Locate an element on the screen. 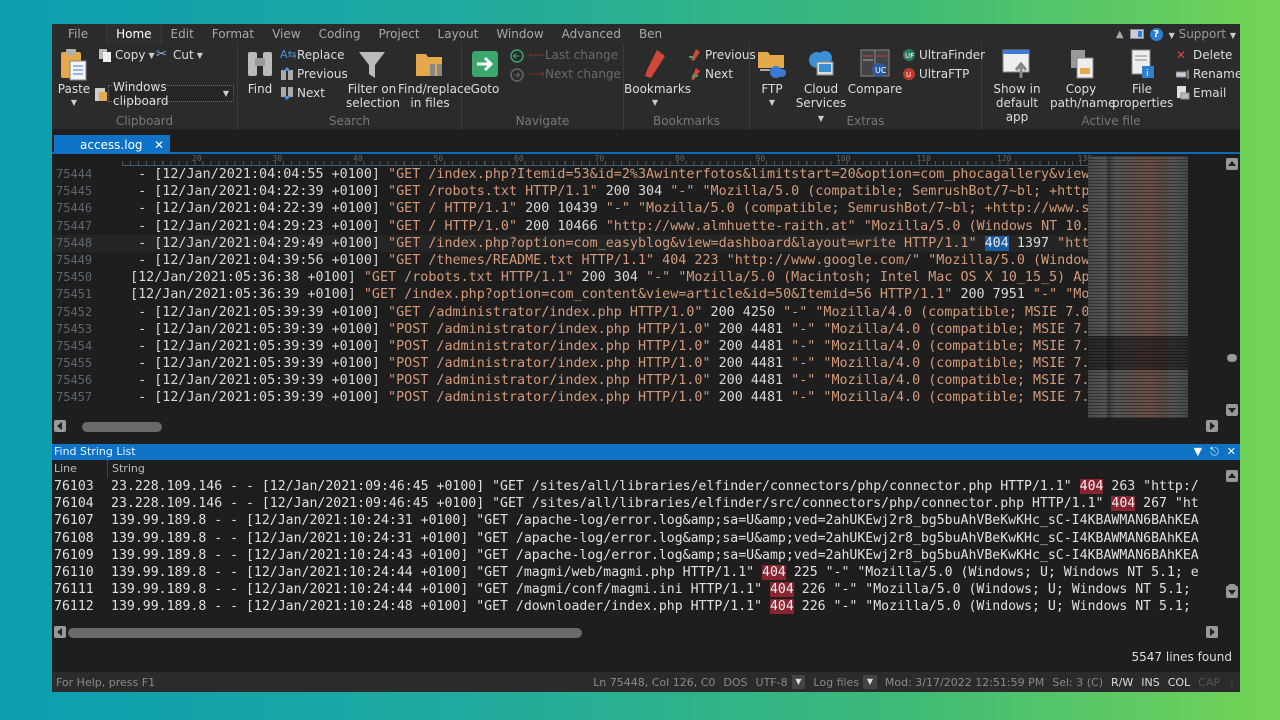 Image resolution: width=1280 pixels, height=720 pixels. syntax-dropdown-icon: ▼ is located at coordinates (870, 682).